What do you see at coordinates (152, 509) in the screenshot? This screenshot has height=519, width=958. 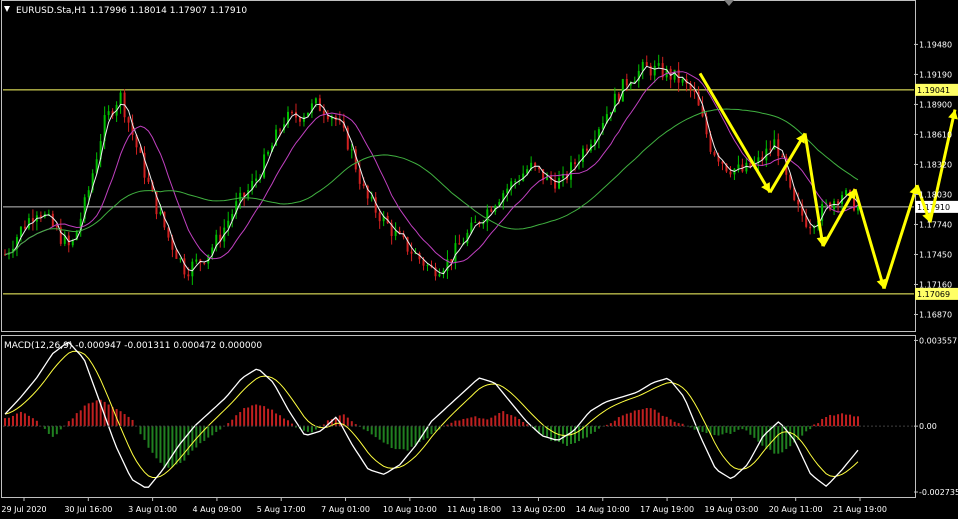 I see `time-tick-label: 3 Aug 01:00` at bounding box center [152, 509].